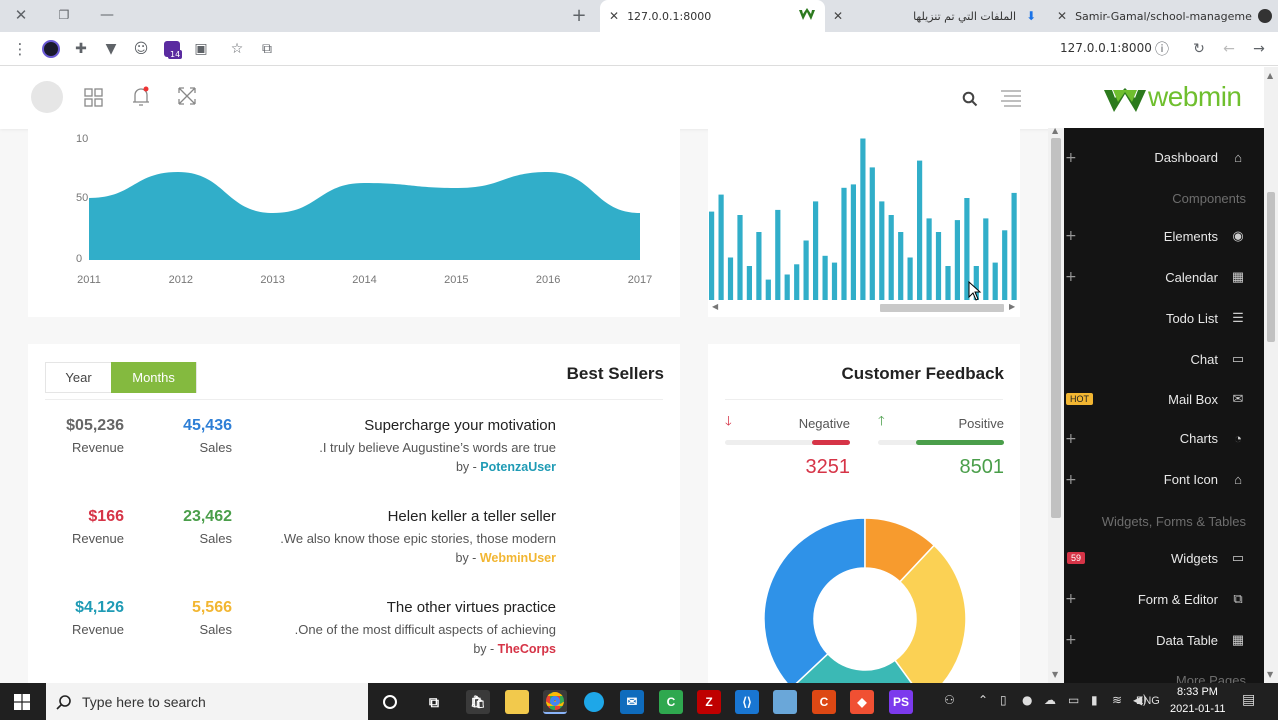 The width and height of the screenshot is (1278, 720). Describe the element at coordinates (201, 49) in the screenshot. I see `image-icon: ▣` at that location.